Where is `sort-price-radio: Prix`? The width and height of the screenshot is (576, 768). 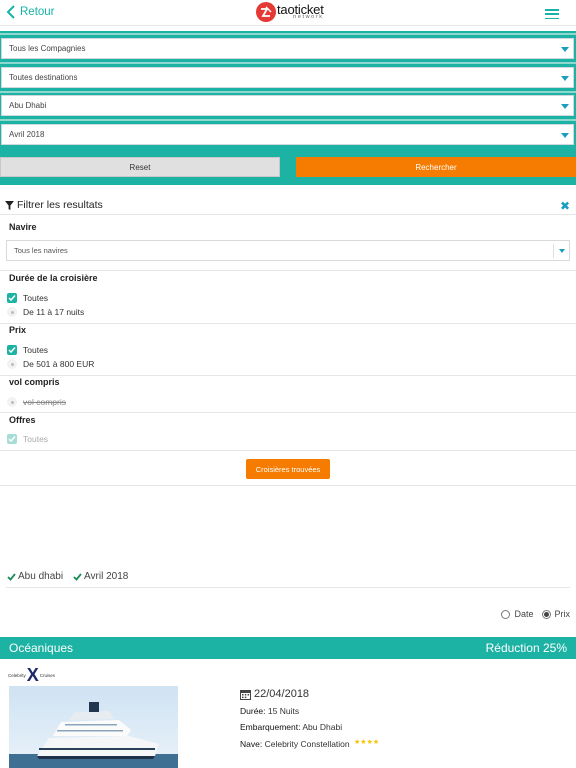
sort-price-radio: Prix is located at coordinates (556, 614).